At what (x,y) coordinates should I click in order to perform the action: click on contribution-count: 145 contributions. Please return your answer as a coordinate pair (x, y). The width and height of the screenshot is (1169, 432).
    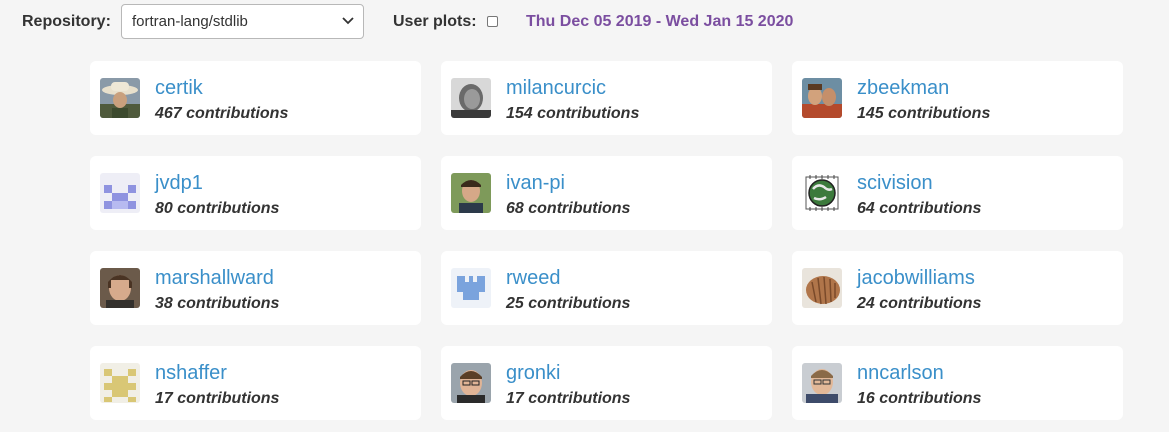
    Looking at the image, I should click on (924, 113).